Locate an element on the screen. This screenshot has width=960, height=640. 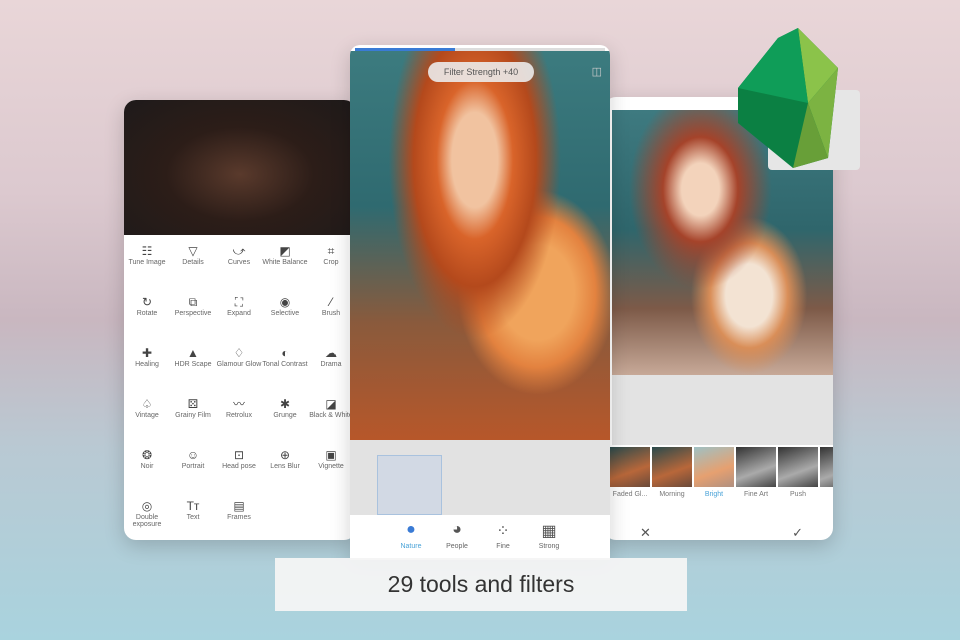
tool-icon: ⚄ is located at coordinates (193, 404).